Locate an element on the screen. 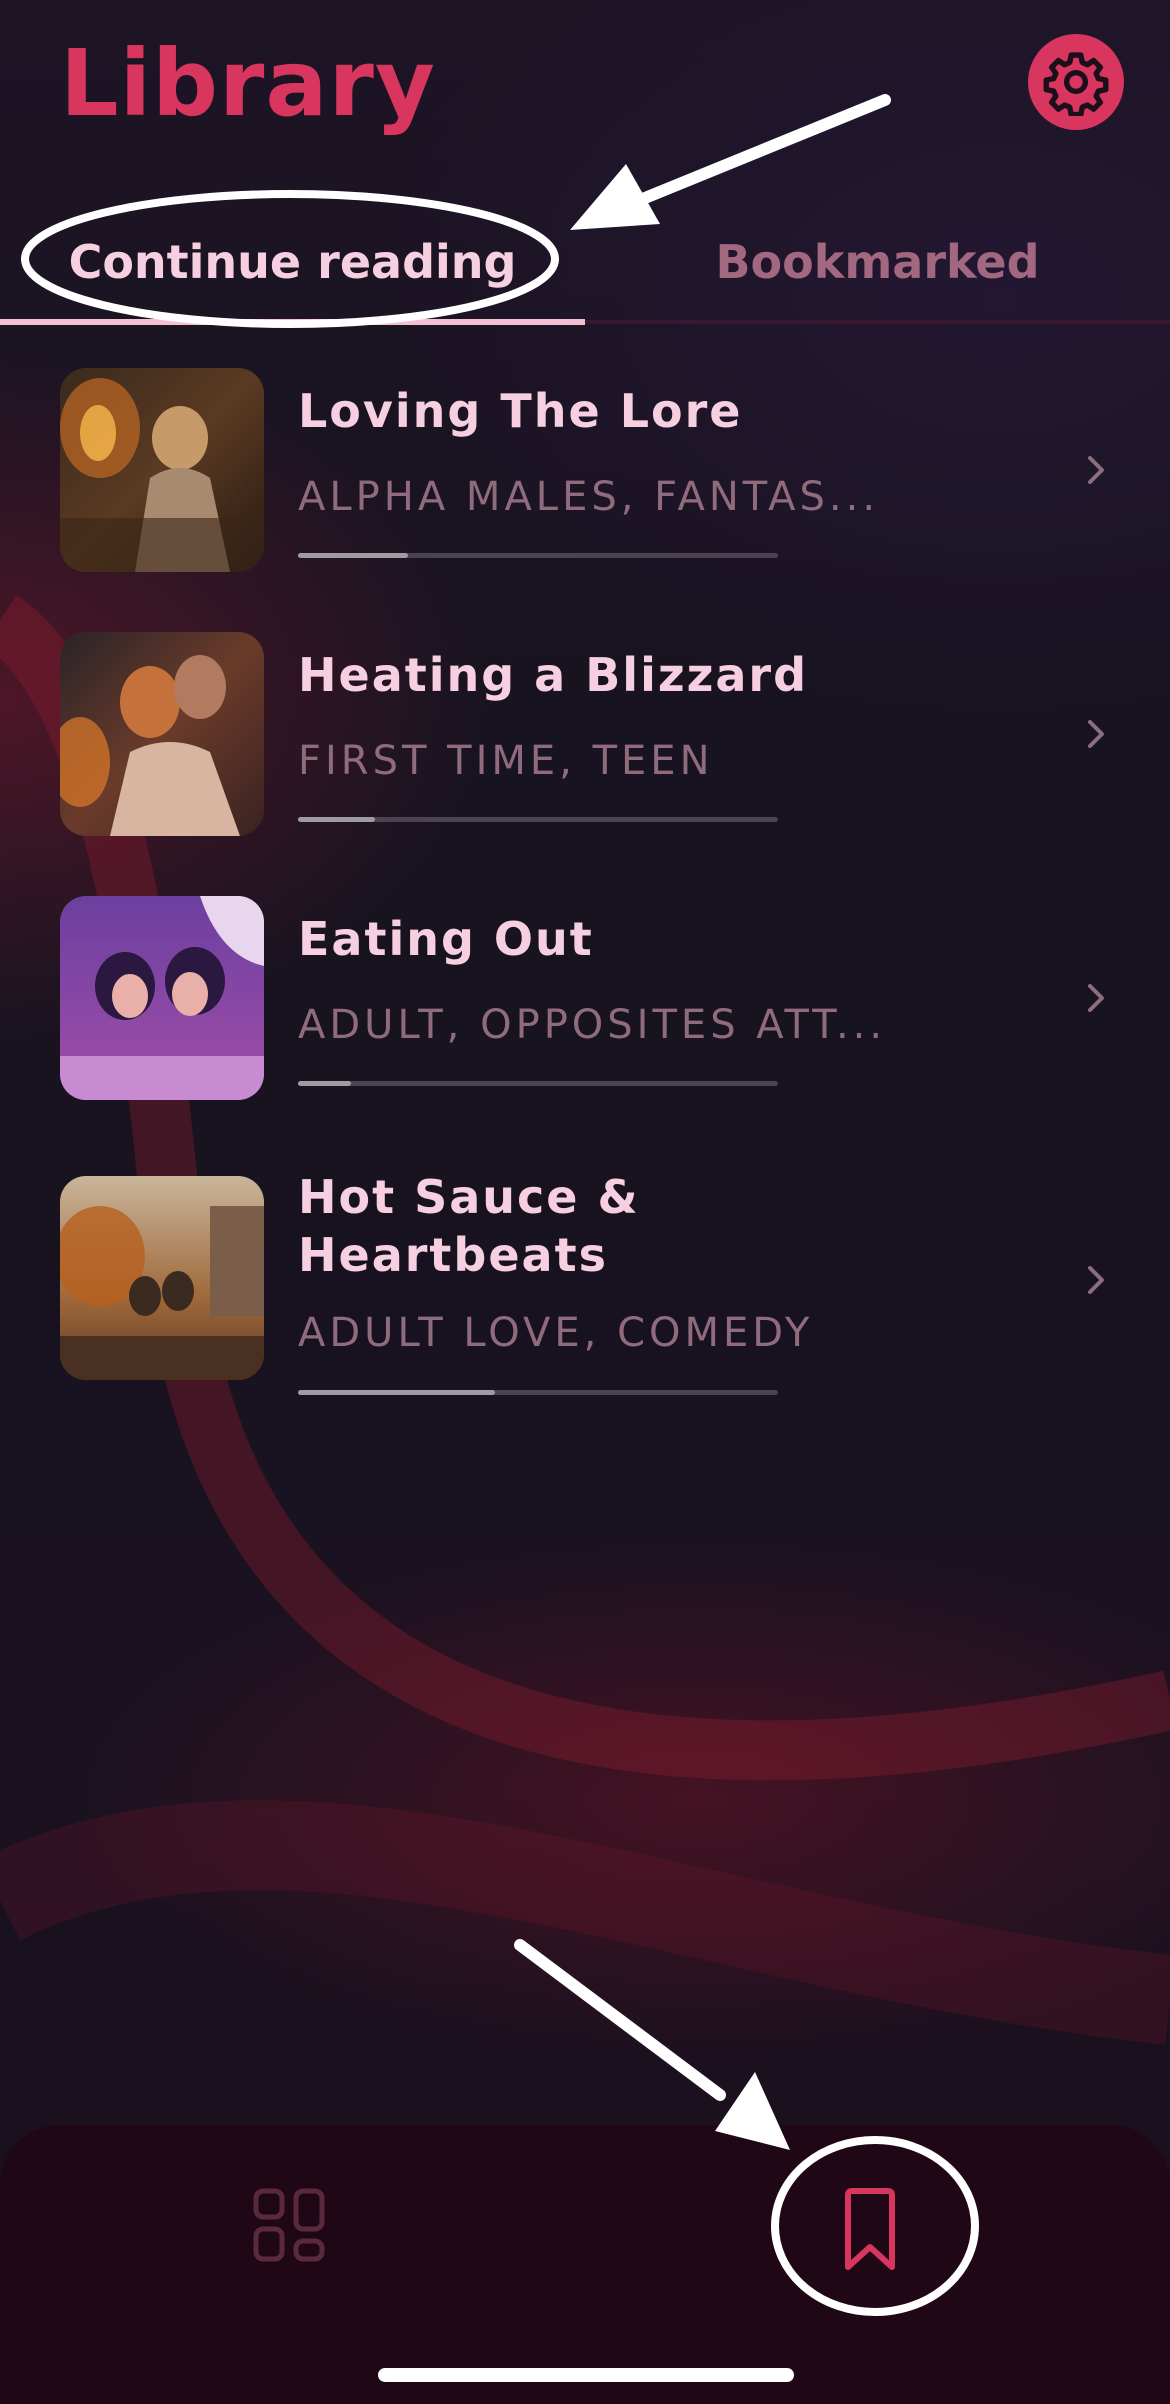  gear-icon is located at coordinates (1076, 84).